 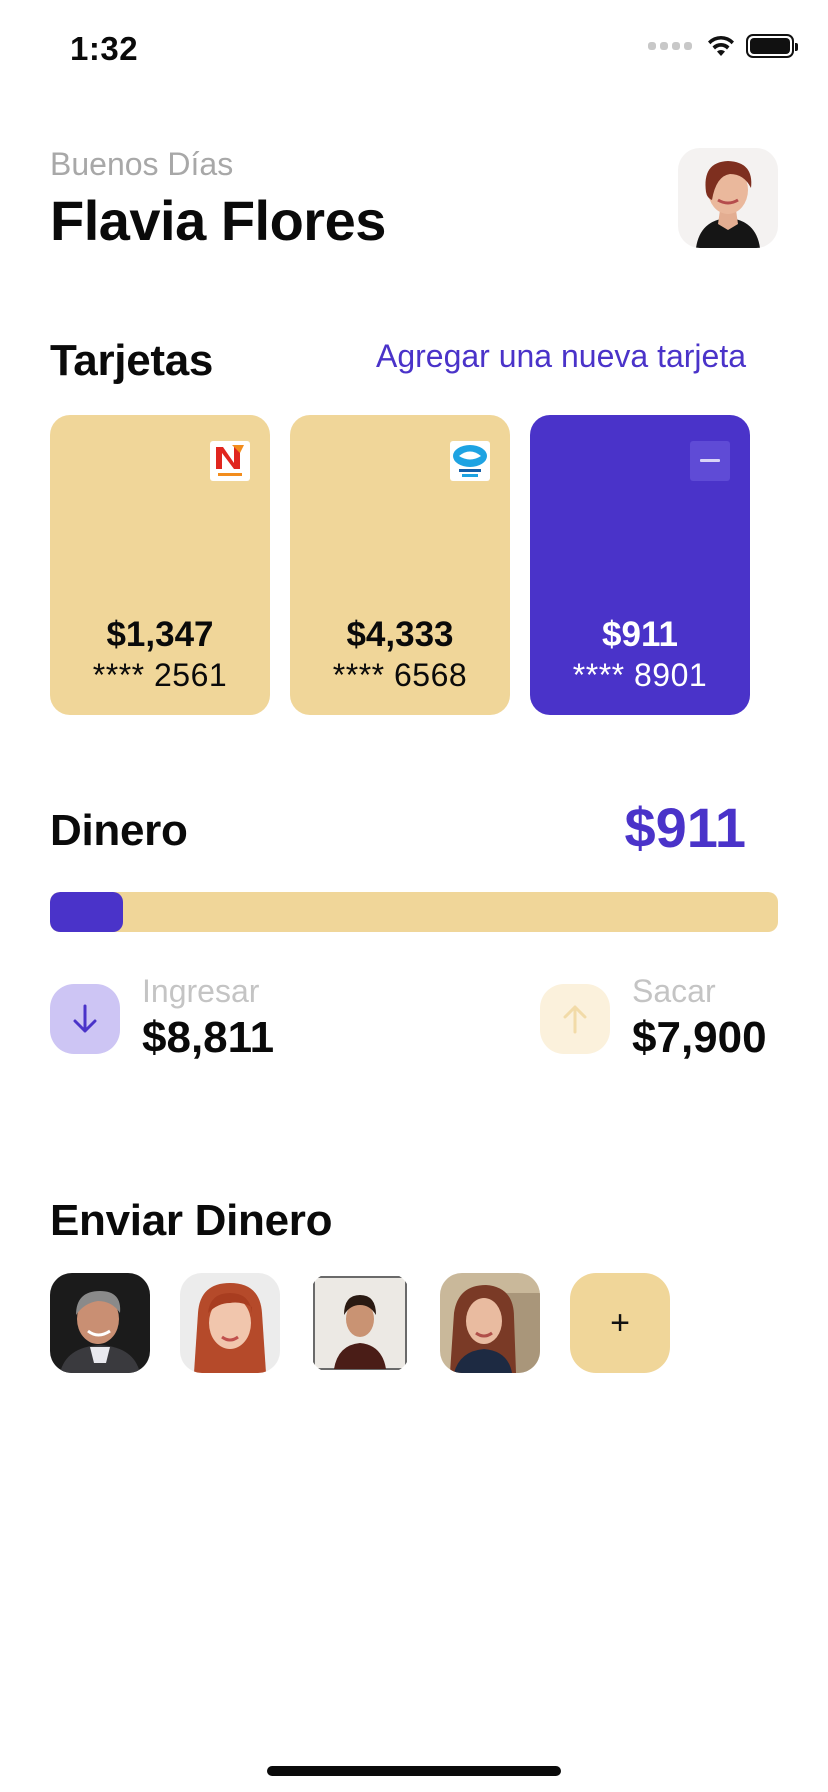 What do you see at coordinates (670, 46) in the screenshot?
I see `cellular-signal-icon` at bounding box center [670, 46].